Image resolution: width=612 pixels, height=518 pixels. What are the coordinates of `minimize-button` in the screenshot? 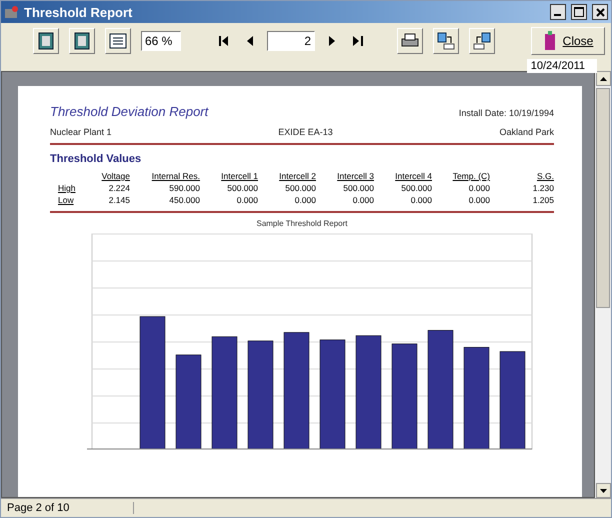 It's located at (558, 12).